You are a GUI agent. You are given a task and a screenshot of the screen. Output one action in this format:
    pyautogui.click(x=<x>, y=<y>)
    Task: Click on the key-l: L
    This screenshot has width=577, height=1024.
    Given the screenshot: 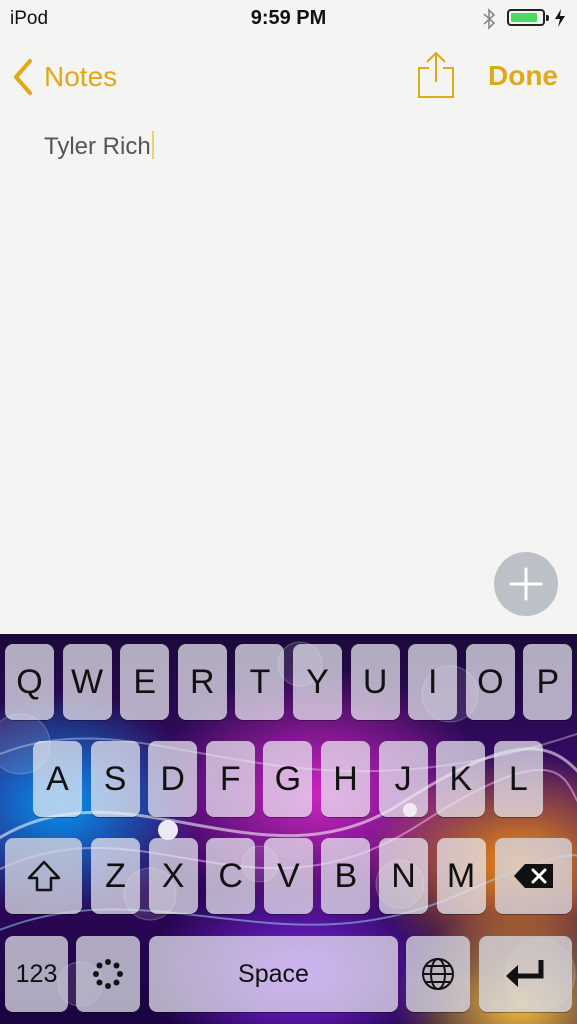 What is the action you would take?
    pyautogui.click(x=518, y=779)
    